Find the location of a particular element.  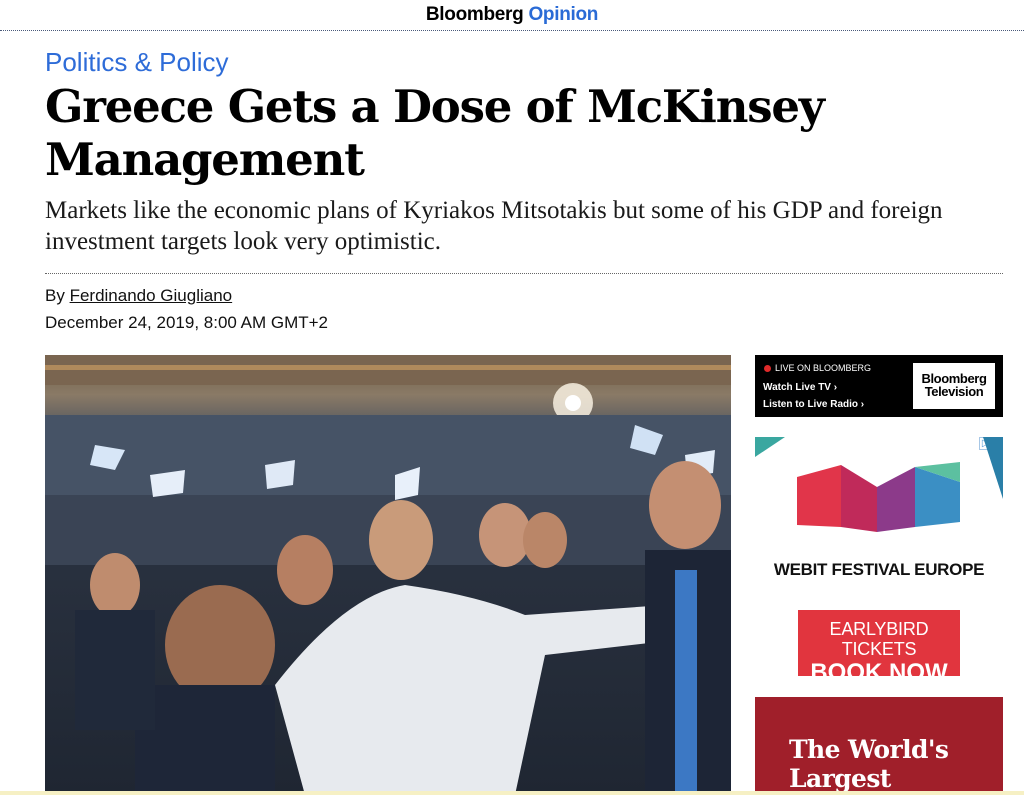

bloomberg-opinion-logo: Bloomberg Opinion is located at coordinates (512, 15).